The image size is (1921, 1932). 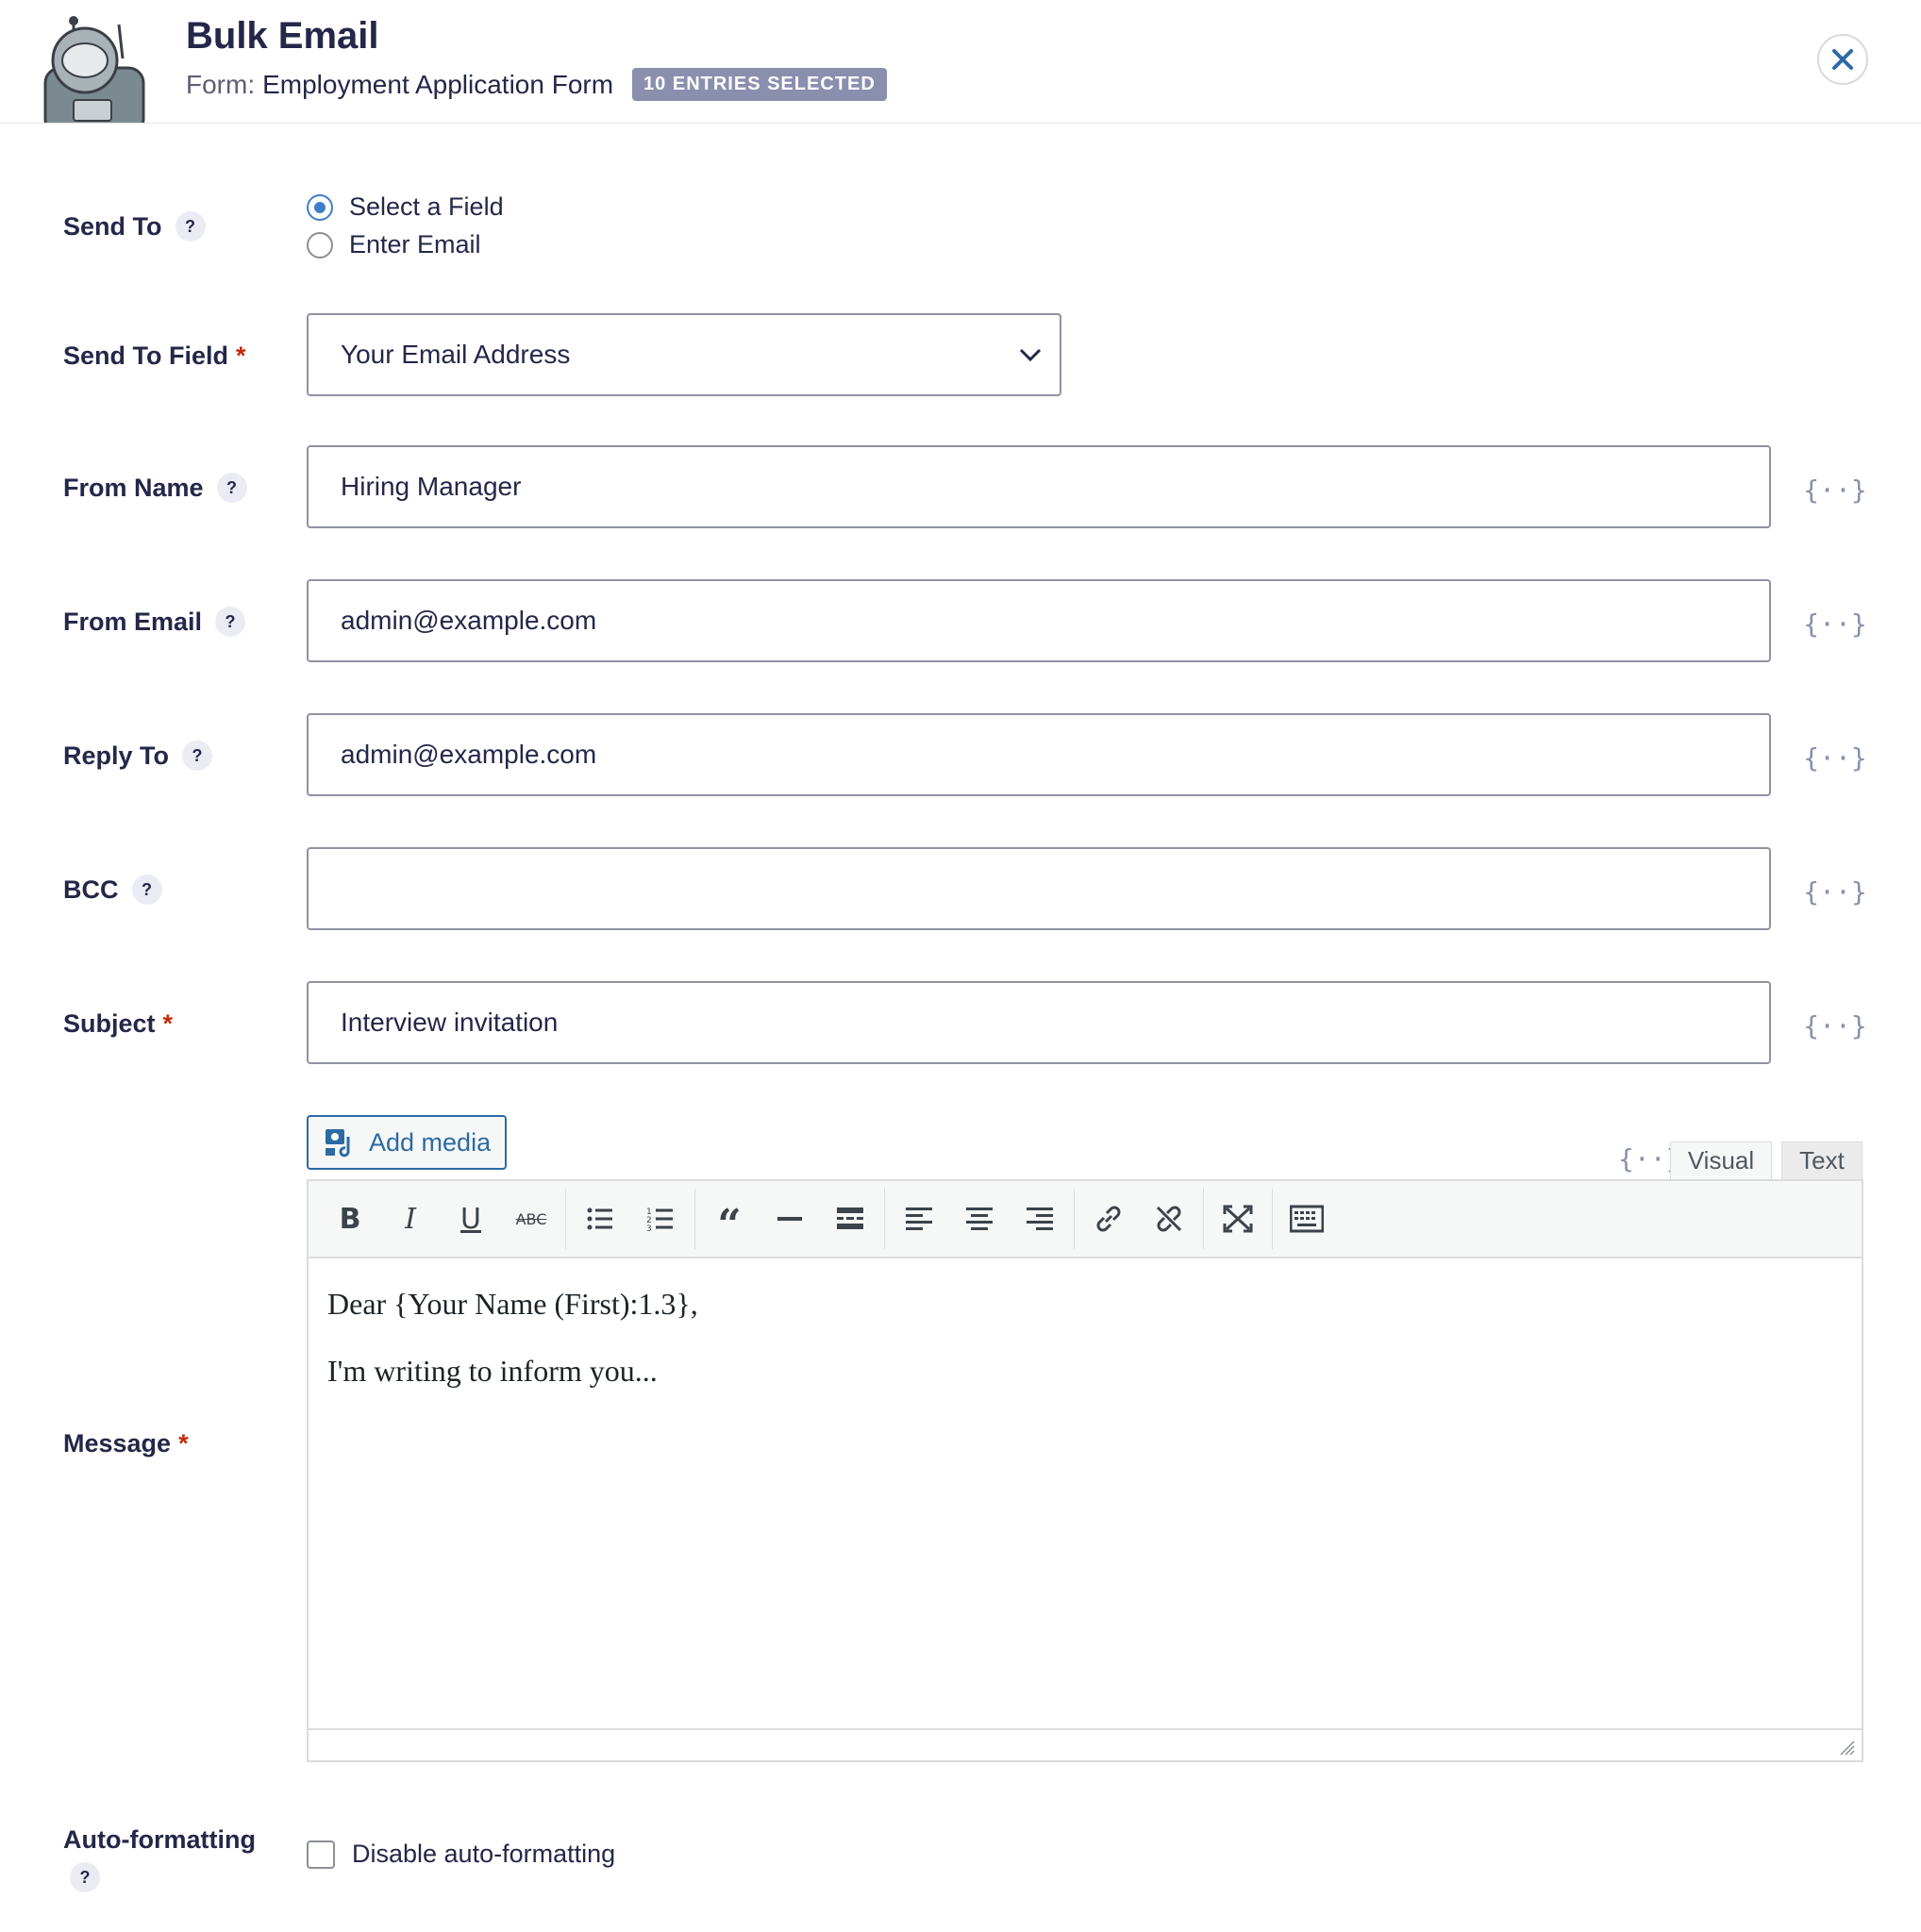 What do you see at coordinates (405, 207) in the screenshot?
I see `radio-select-a-field: Select a Field` at bounding box center [405, 207].